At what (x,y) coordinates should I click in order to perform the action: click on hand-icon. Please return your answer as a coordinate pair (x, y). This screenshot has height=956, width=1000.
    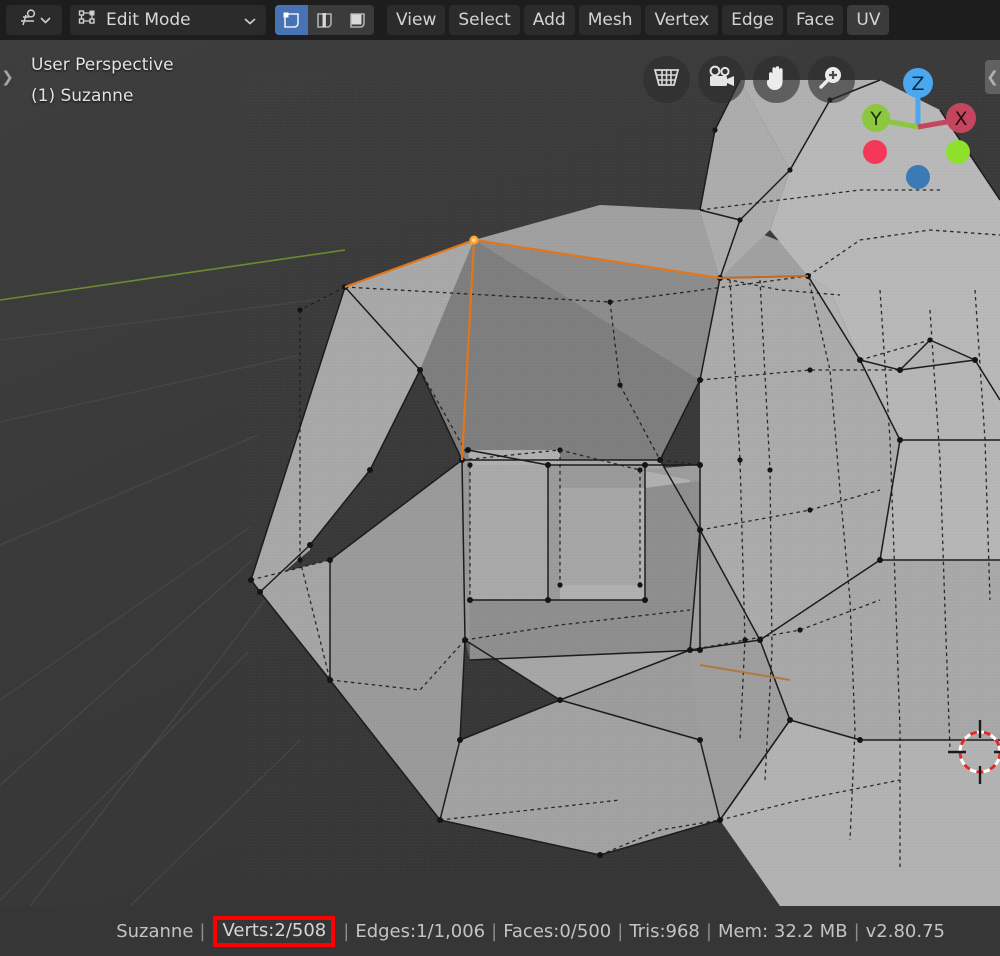
    Looking at the image, I should click on (777, 80).